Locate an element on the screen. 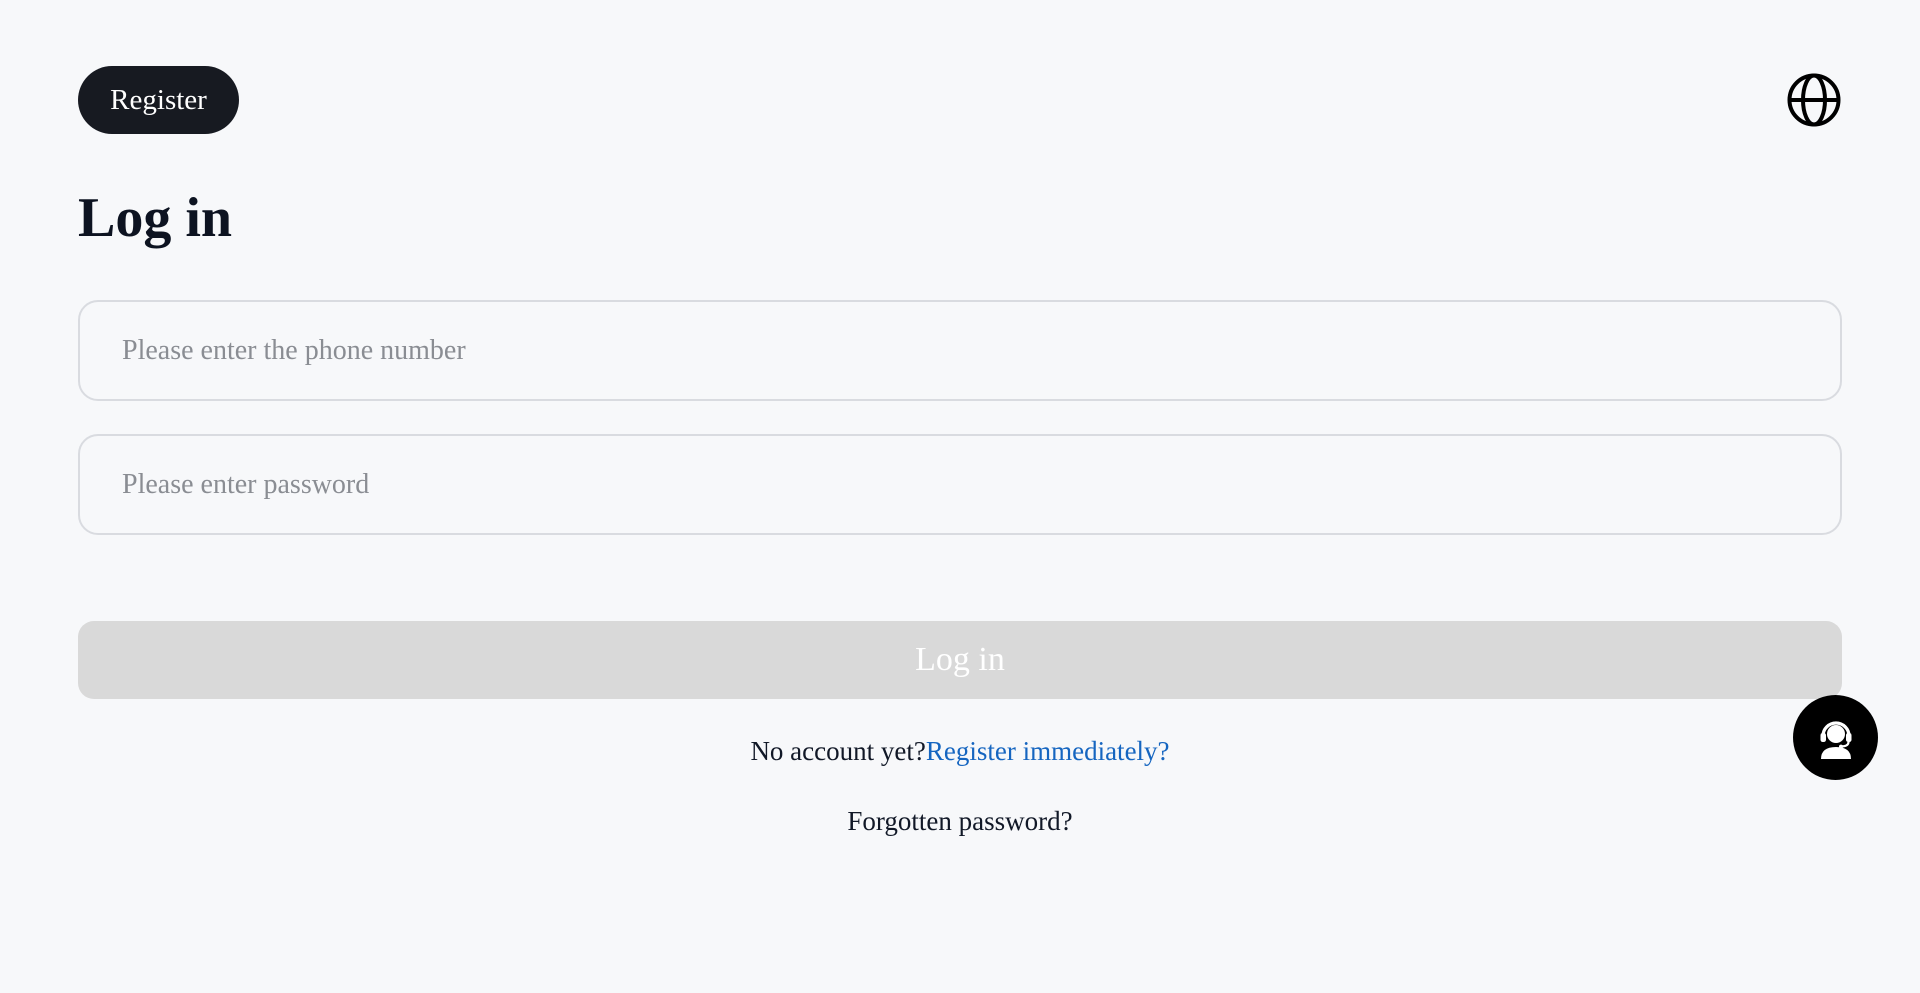 The height and width of the screenshot is (993, 1920). customer-support-button is located at coordinates (1835, 737).